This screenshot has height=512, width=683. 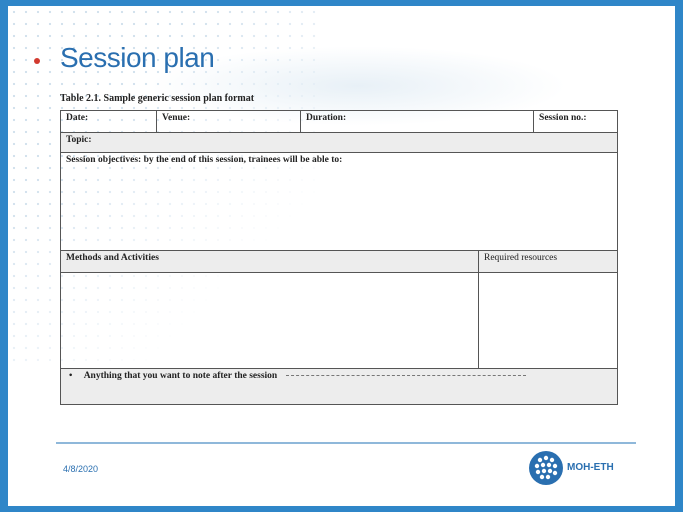 I want to click on venue-cell: Venue:, so click(x=228, y=121).